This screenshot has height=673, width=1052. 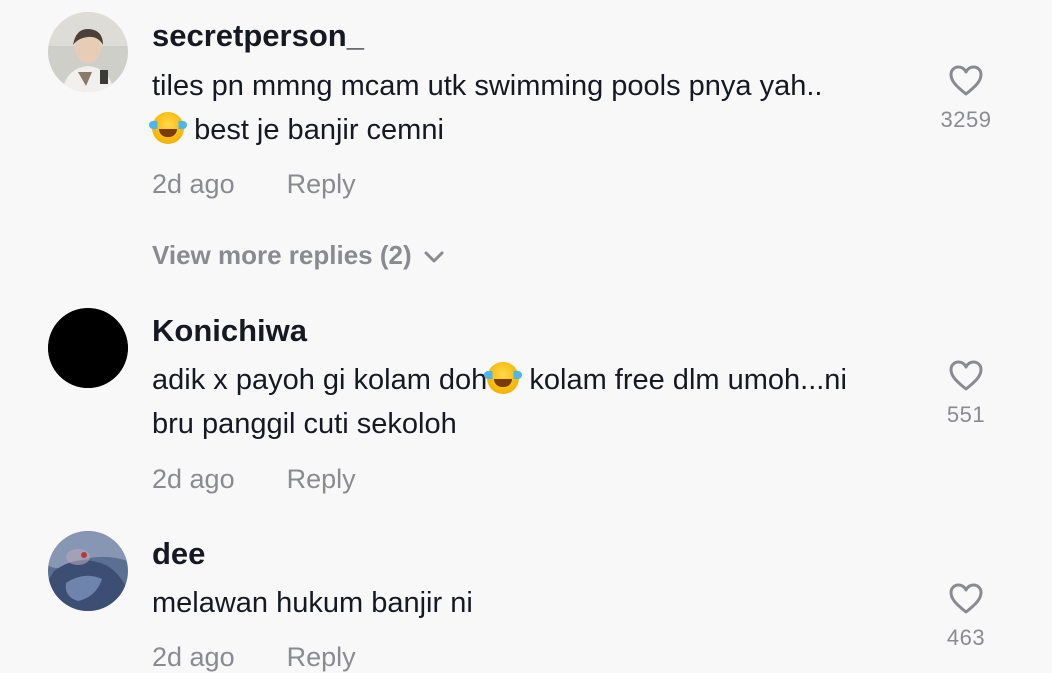 I want to click on person-photo-avatar-icon, so click(x=88, y=52).